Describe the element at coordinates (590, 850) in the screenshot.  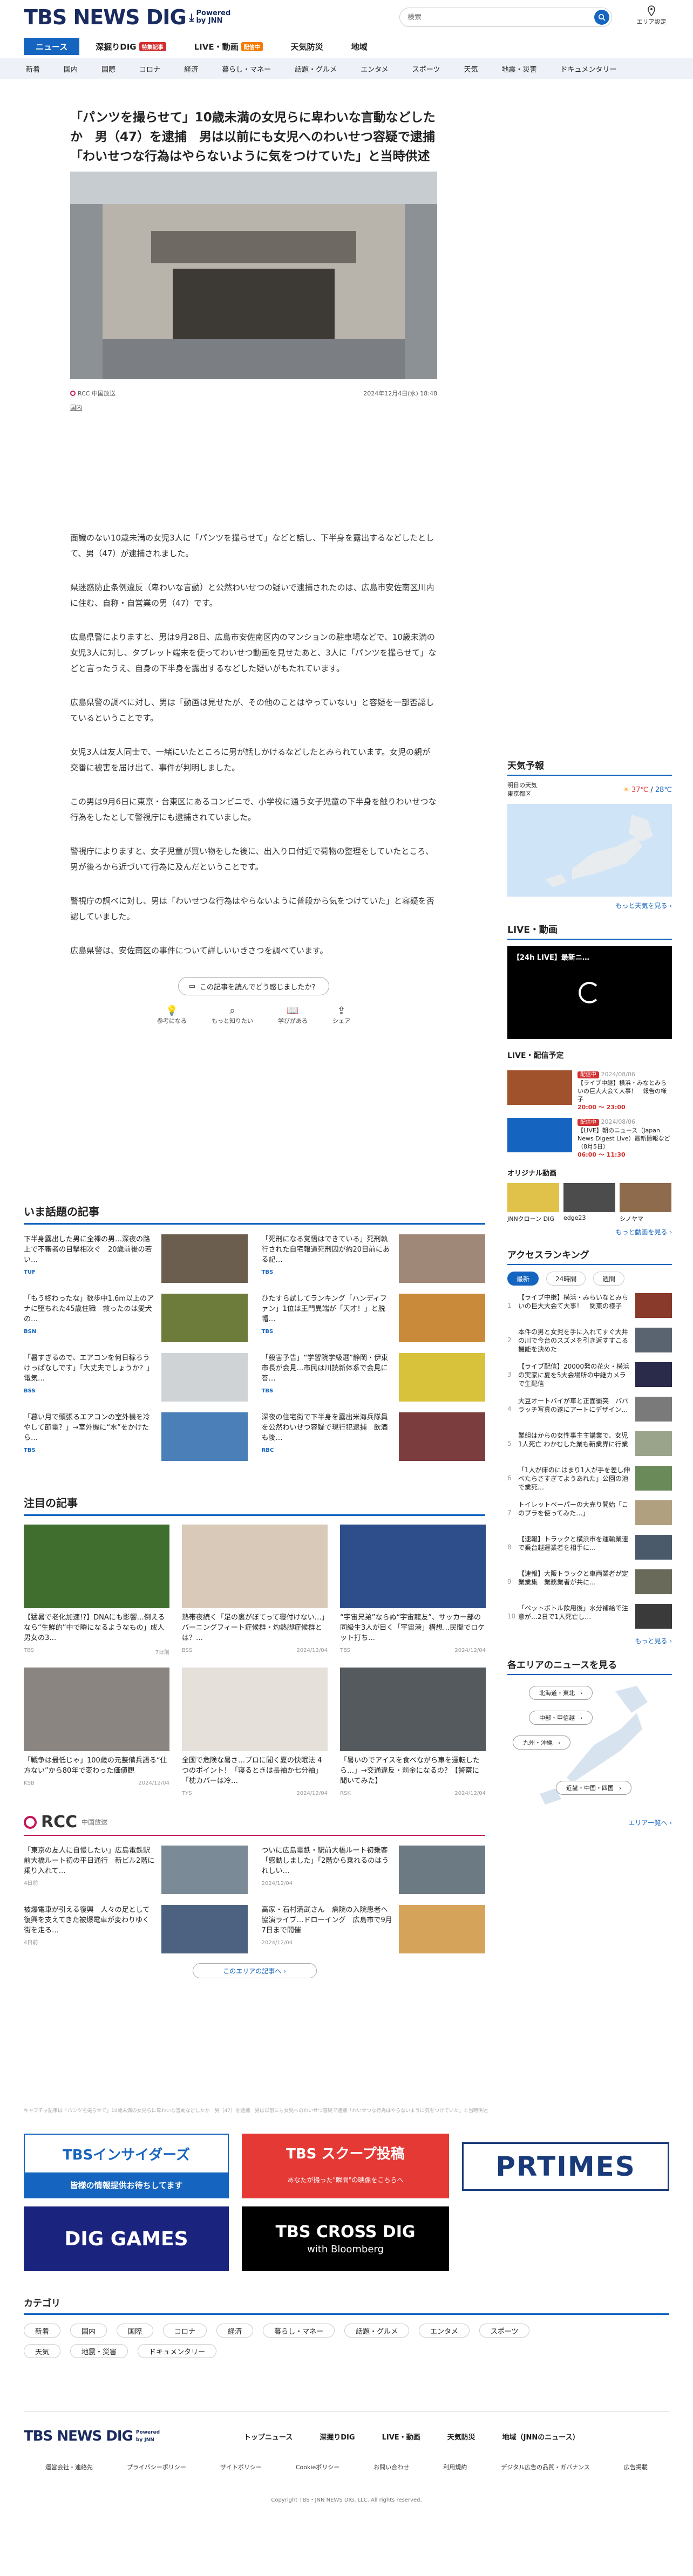
I see `weather-map` at that location.